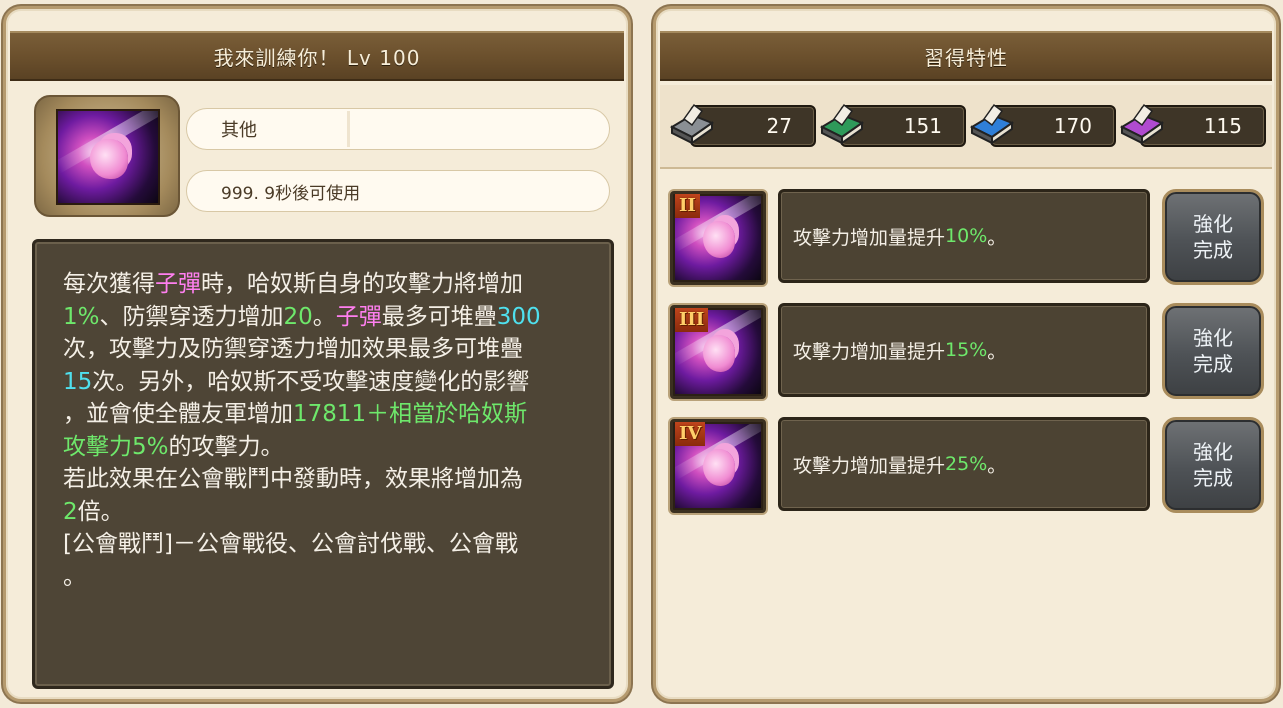 Image resolution: width=1283 pixels, height=708 pixels. I want to click on book-count-value: 170, so click(1072, 126).